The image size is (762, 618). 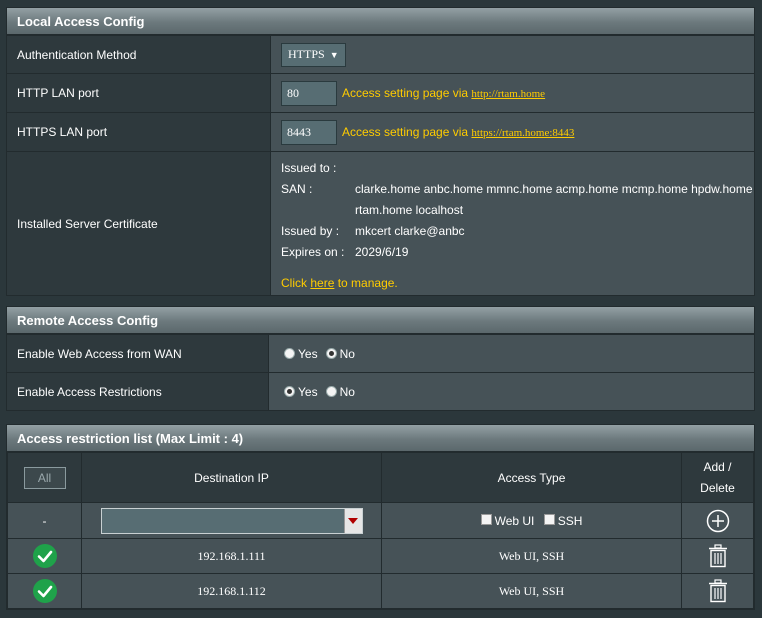 I want to click on expires-value: 2029/6/19, so click(x=382, y=252).